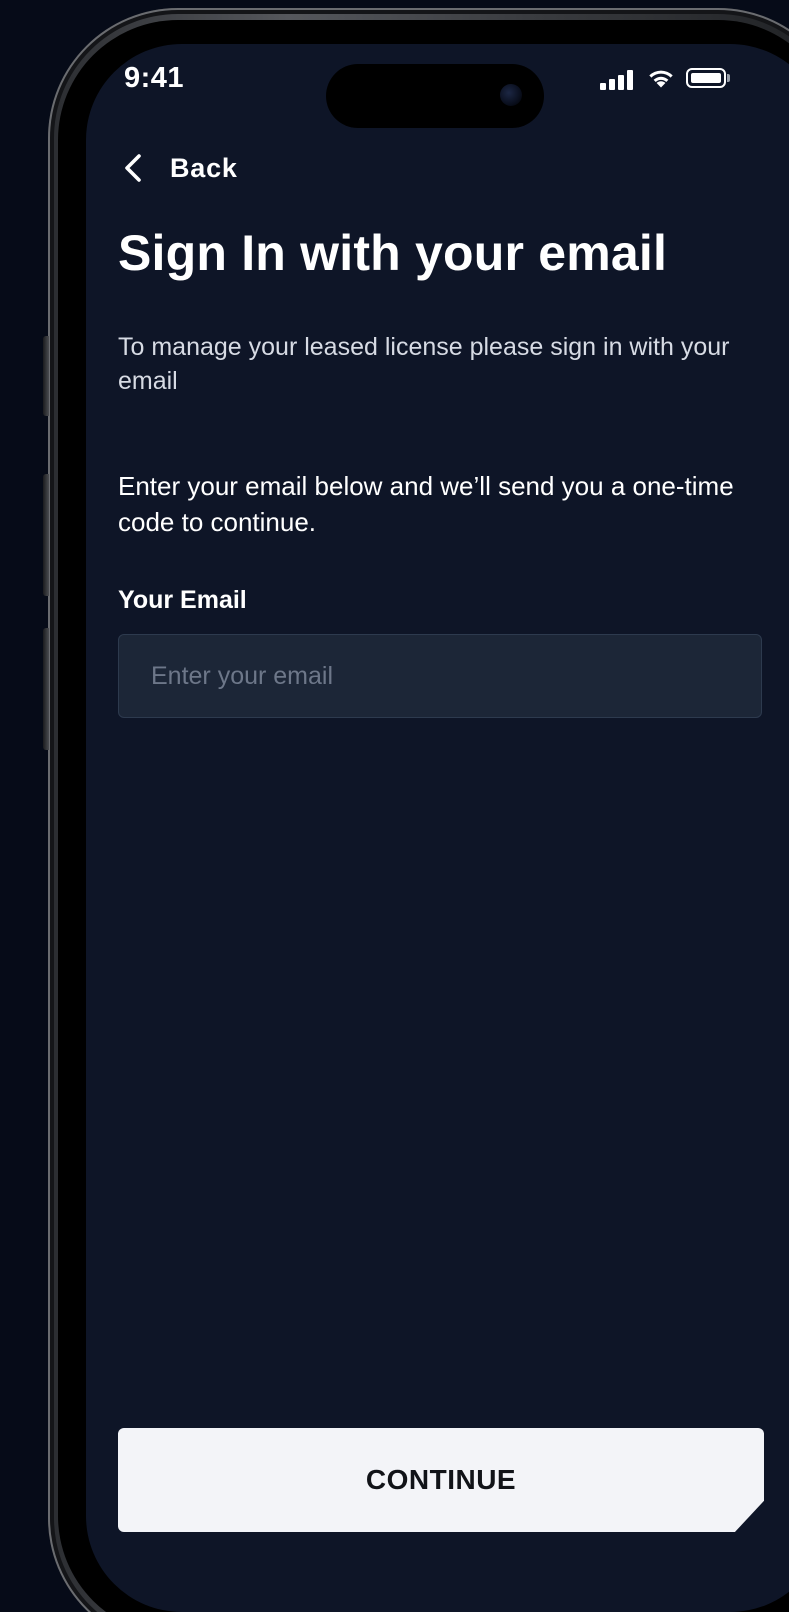 This screenshot has width=789, height=1612. What do you see at coordinates (617, 80) in the screenshot?
I see `cellular-signal-icon` at bounding box center [617, 80].